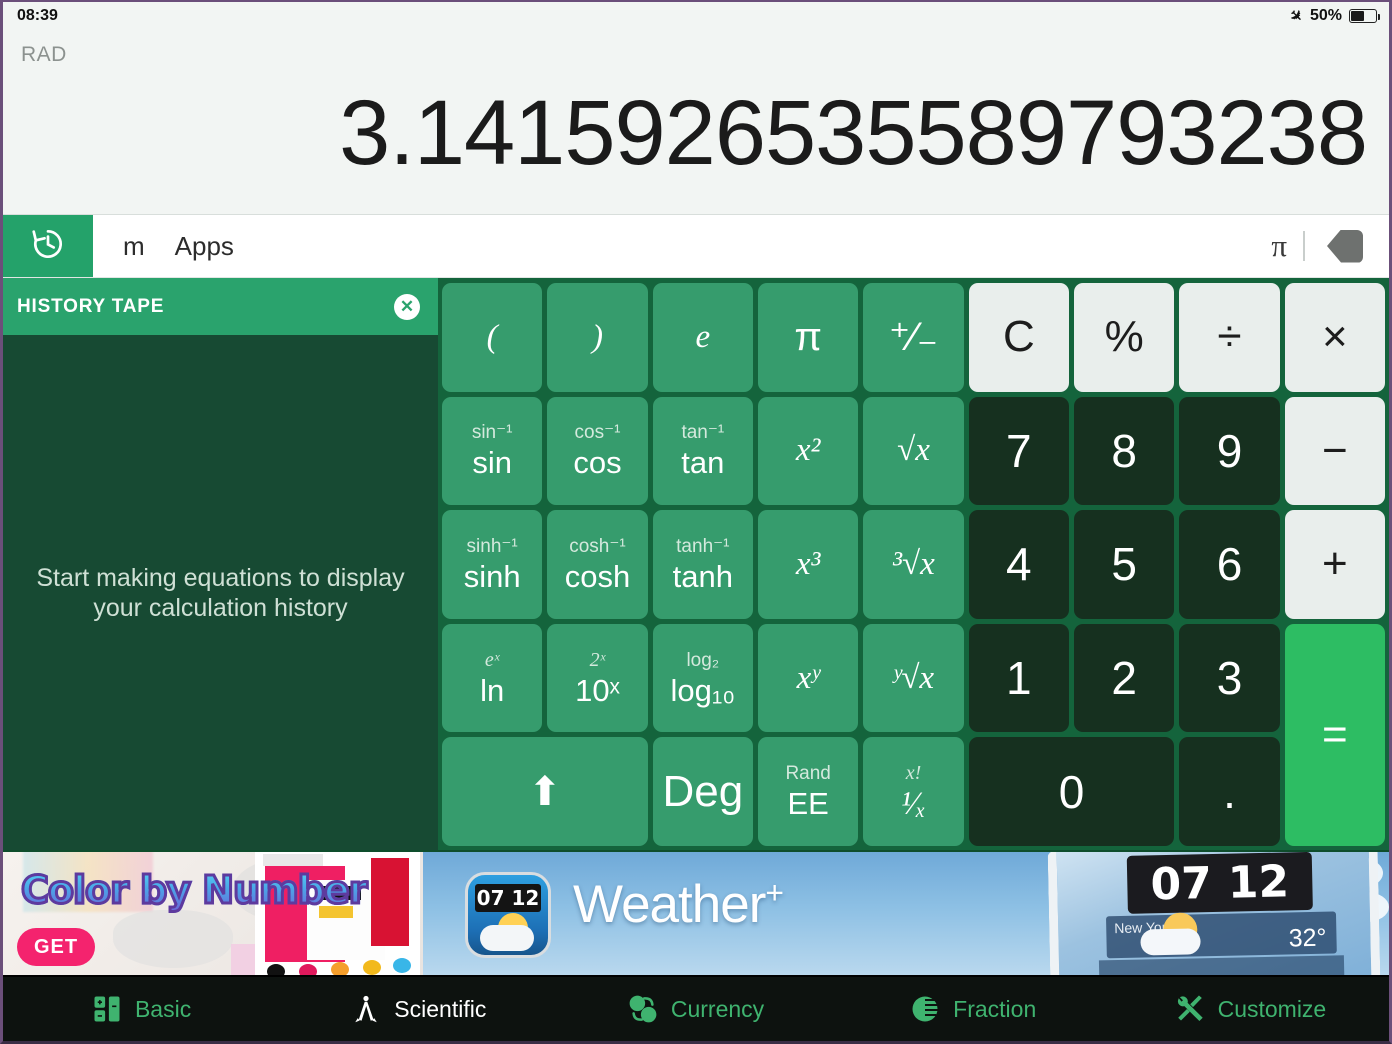 Image resolution: width=1392 pixels, height=1044 pixels. Describe the element at coordinates (1219, 883) in the screenshot. I see `ad-tablet-clock: 07 12` at that location.